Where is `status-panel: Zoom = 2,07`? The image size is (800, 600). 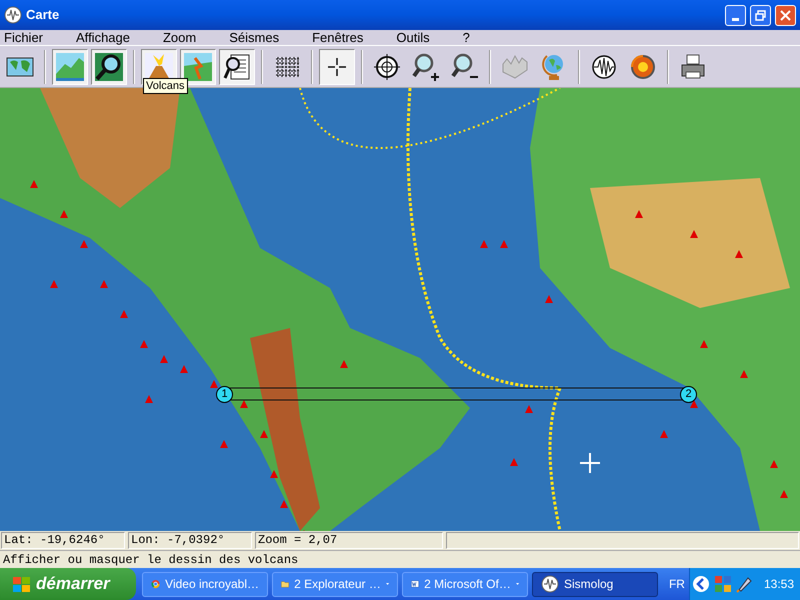
status-panel: Zoom = 2,07 is located at coordinates (349, 540).